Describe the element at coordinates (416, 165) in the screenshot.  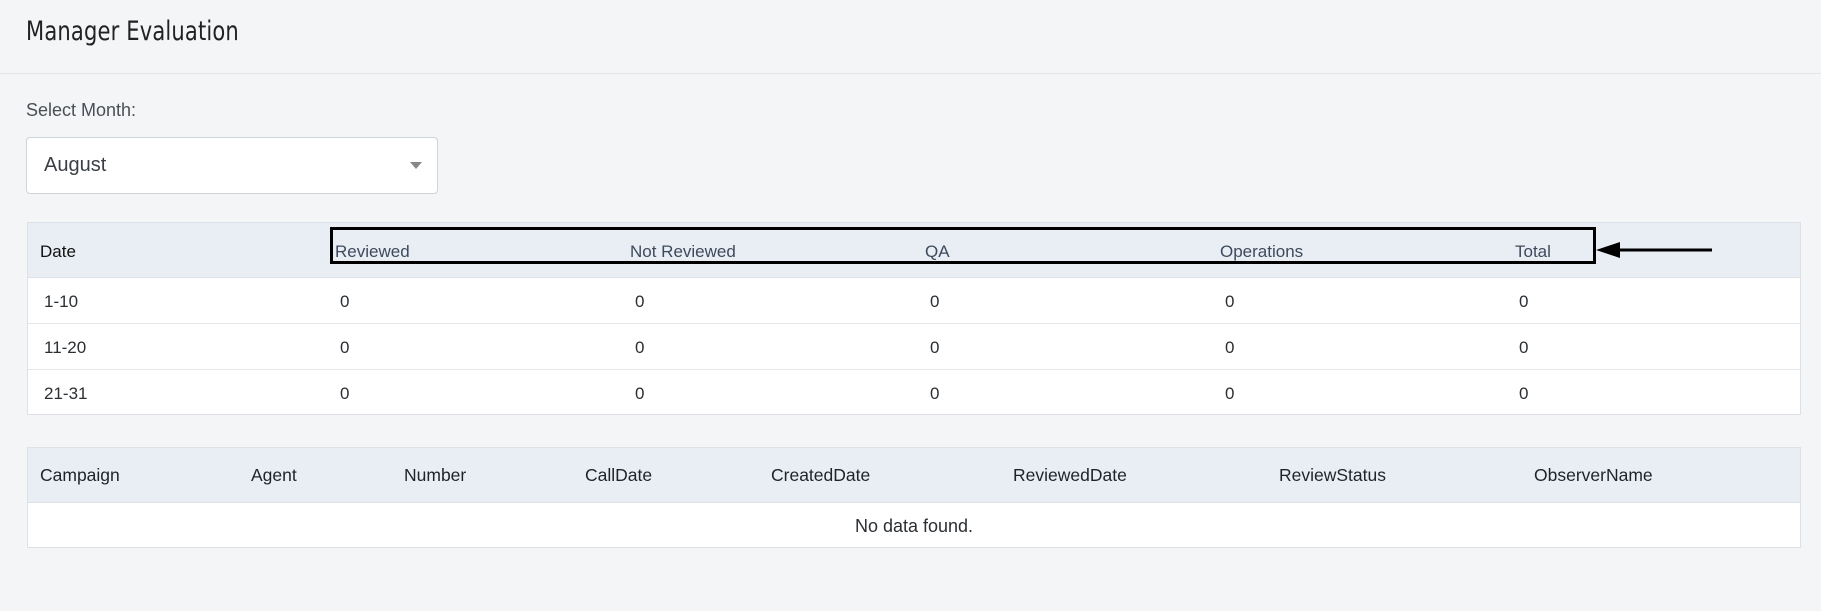
I see `chevron-down-icon` at that location.